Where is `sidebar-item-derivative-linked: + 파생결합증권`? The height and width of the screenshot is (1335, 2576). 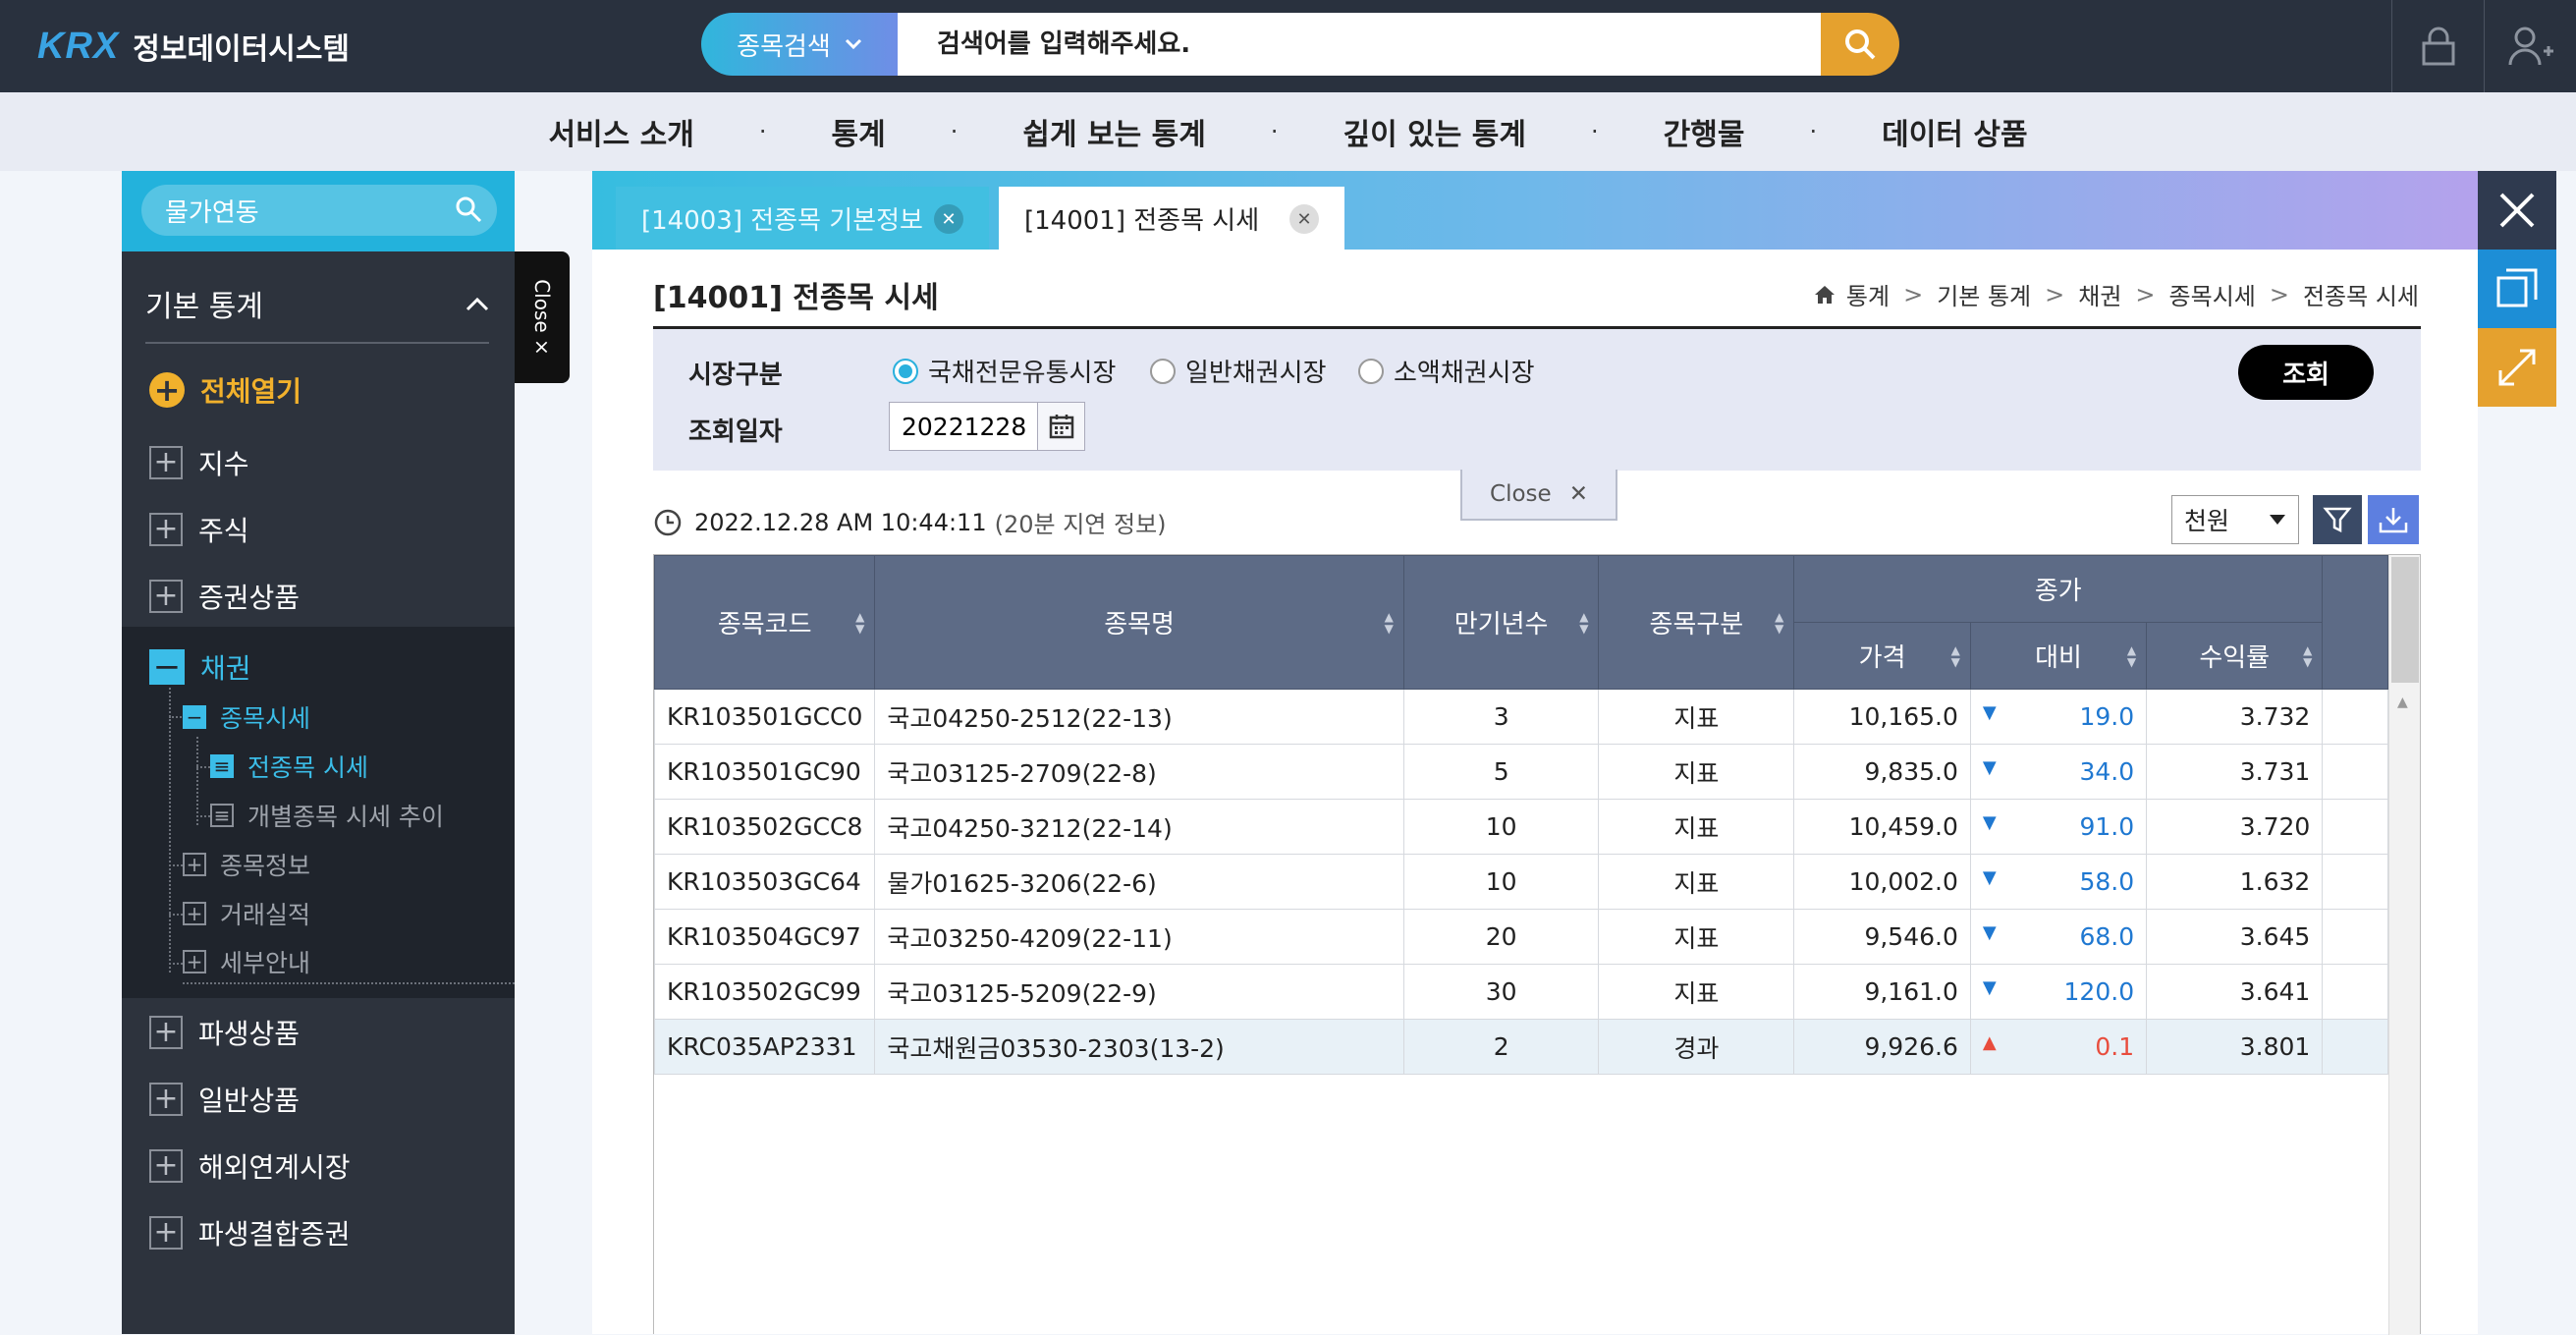 sidebar-item-derivative-linked: + 파생결합증권 is located at coordinates (250, 1233).